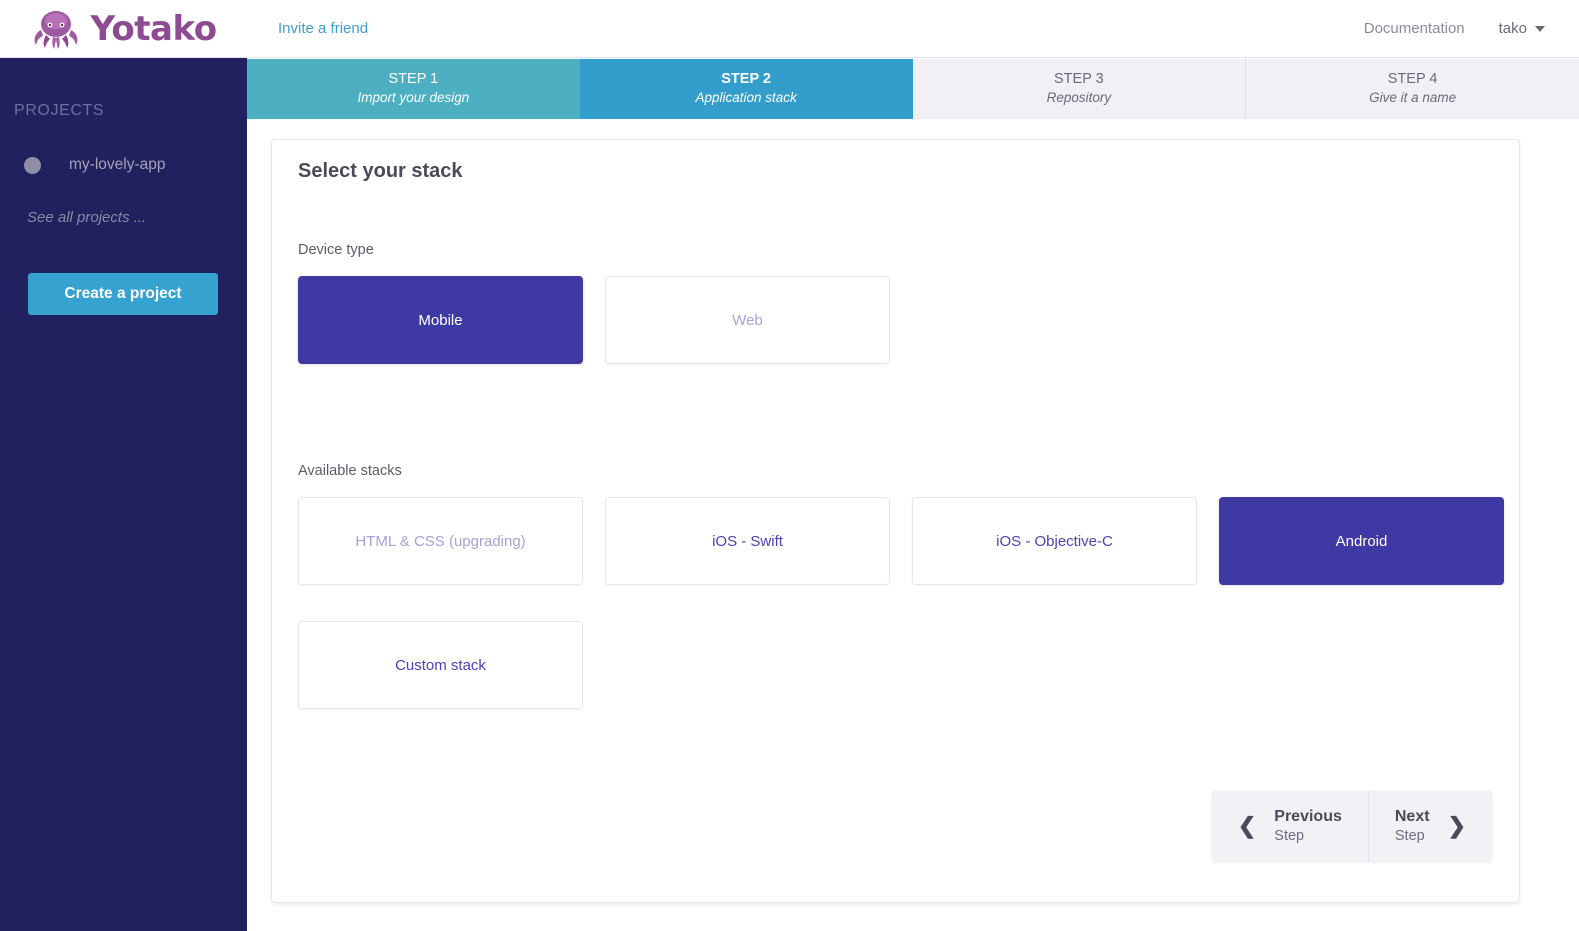 This screenshot has width=1579, height=931. What do you see at coordinates (1079, 79) in the screenshot?
I see `step-3-number: STEP 3` at bounding box center [1079, 79].